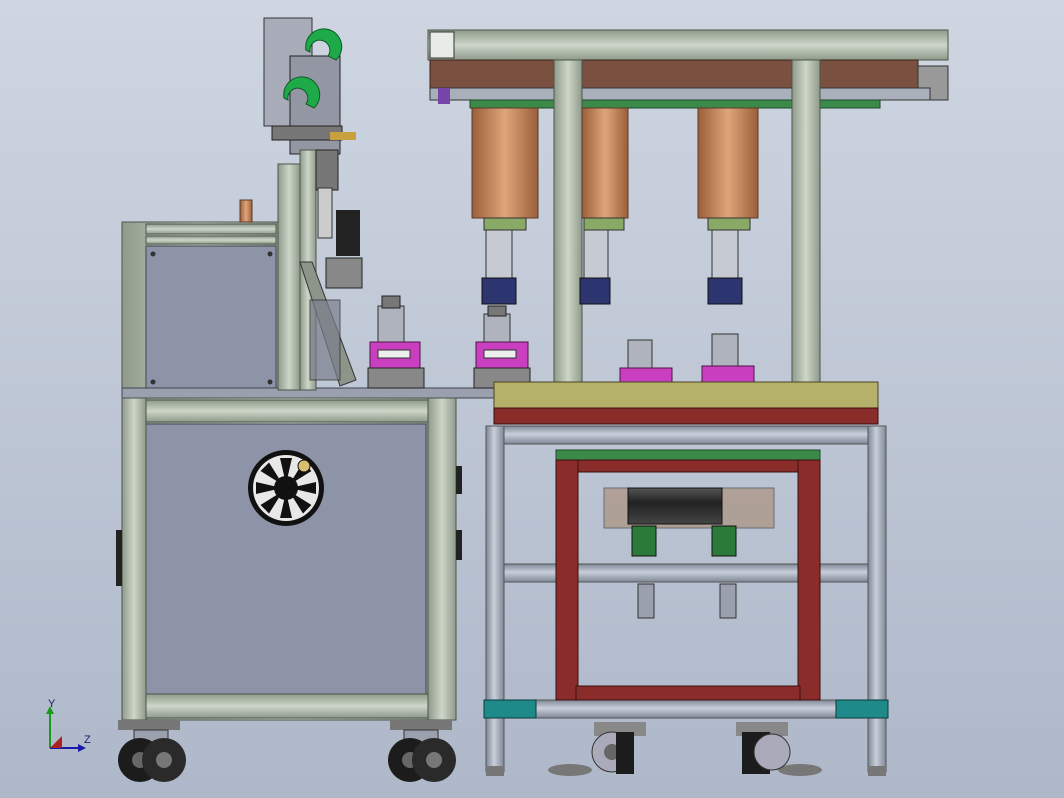 The width and height of the screenshot is (1064, 798). Describe the element at coordinates (313, 204) in the screenshot. I see `feeder-tower` at that location.